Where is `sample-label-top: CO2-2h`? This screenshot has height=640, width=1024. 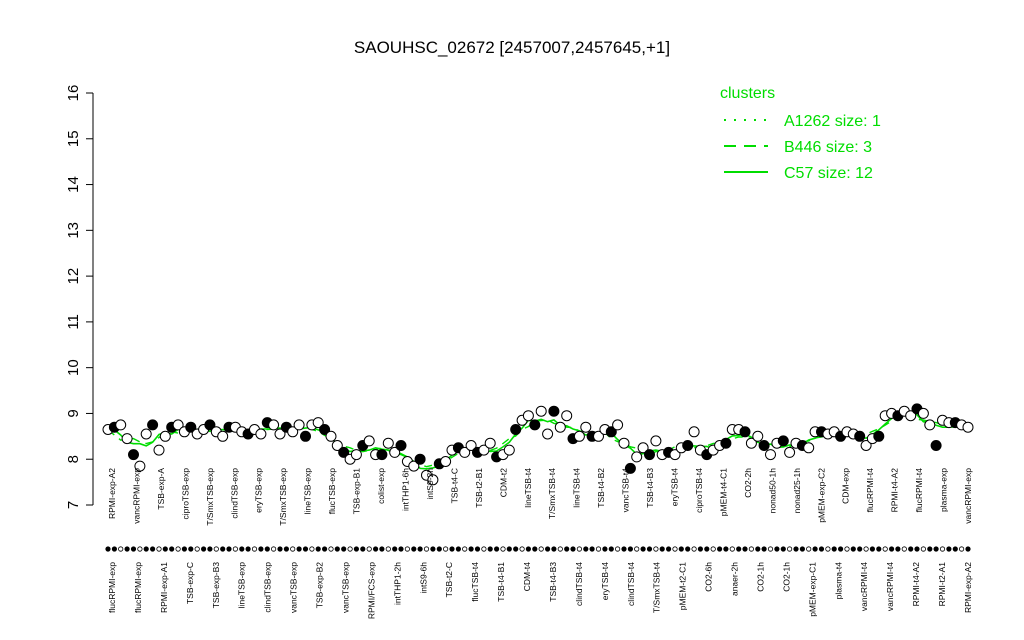
sample-label-top: CO2-2h is located at coordinates (748, 483).